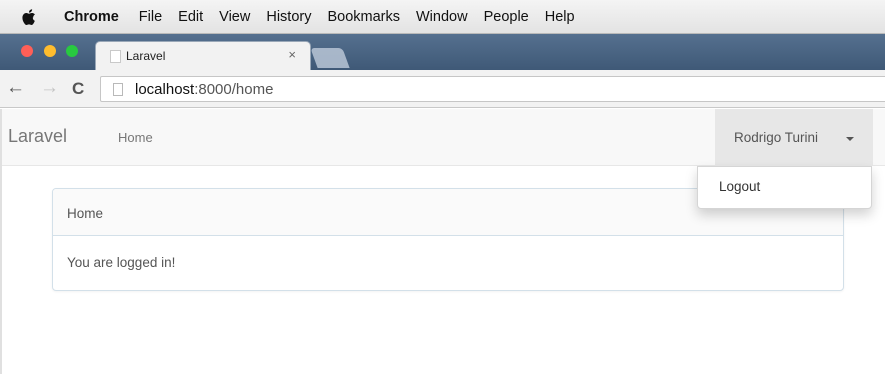 The height and width of the screenshot is (374, 885). What do you see at coordinates (115, 56) in the screenshot?
I see `page-favicon-icon` at bounding box center [115, 56].